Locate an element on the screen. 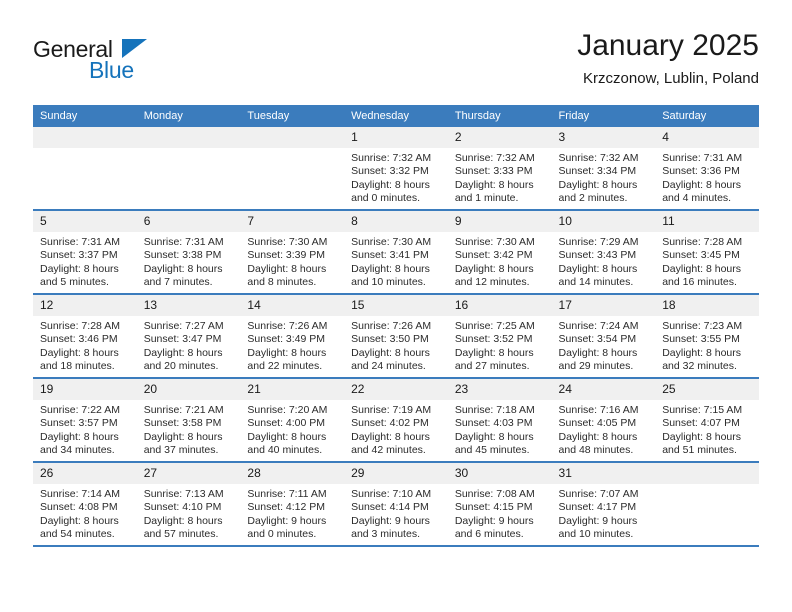 The width and height of the screenshot is (792, 612). daylight-text: Daylight: 8 hours and 12 minutes. is located at coordinates (494, 275).